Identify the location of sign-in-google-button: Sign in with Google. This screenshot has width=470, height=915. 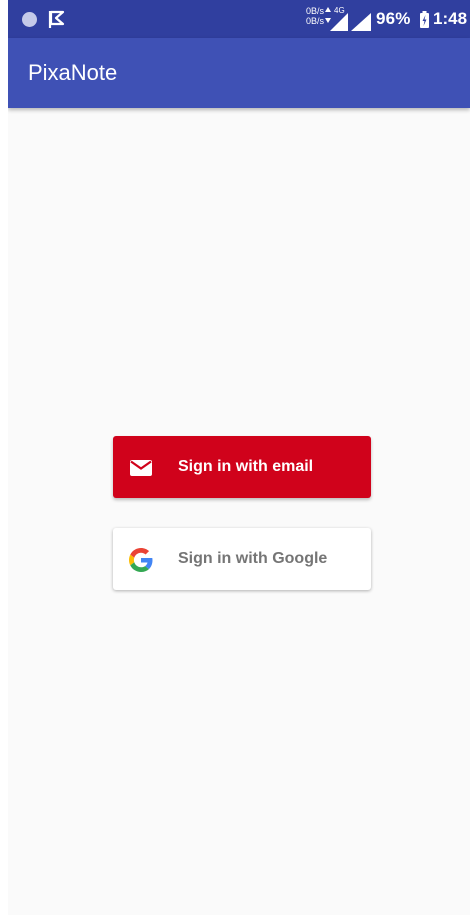
(242, 559).